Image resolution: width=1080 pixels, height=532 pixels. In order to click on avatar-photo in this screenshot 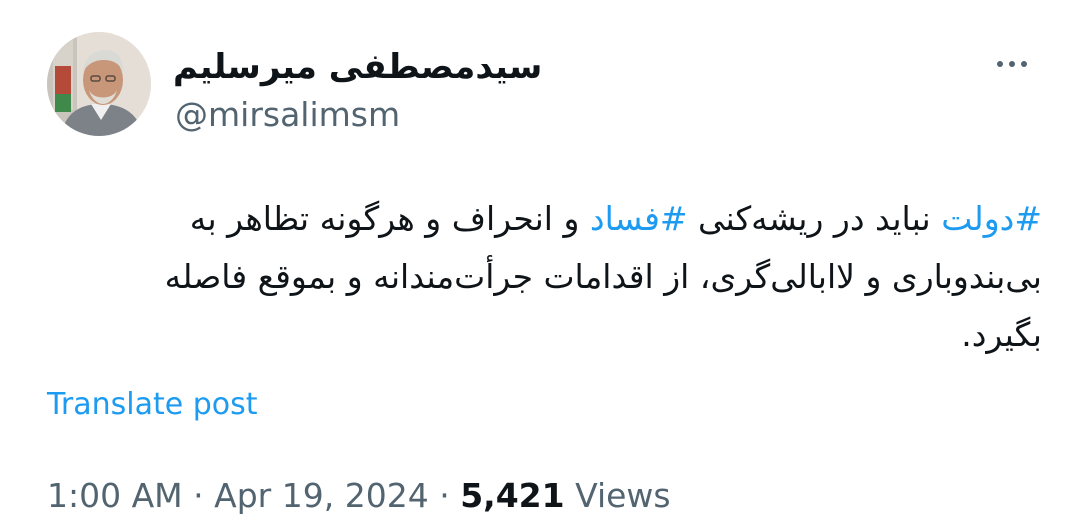, I will do `click(99, 84)`.